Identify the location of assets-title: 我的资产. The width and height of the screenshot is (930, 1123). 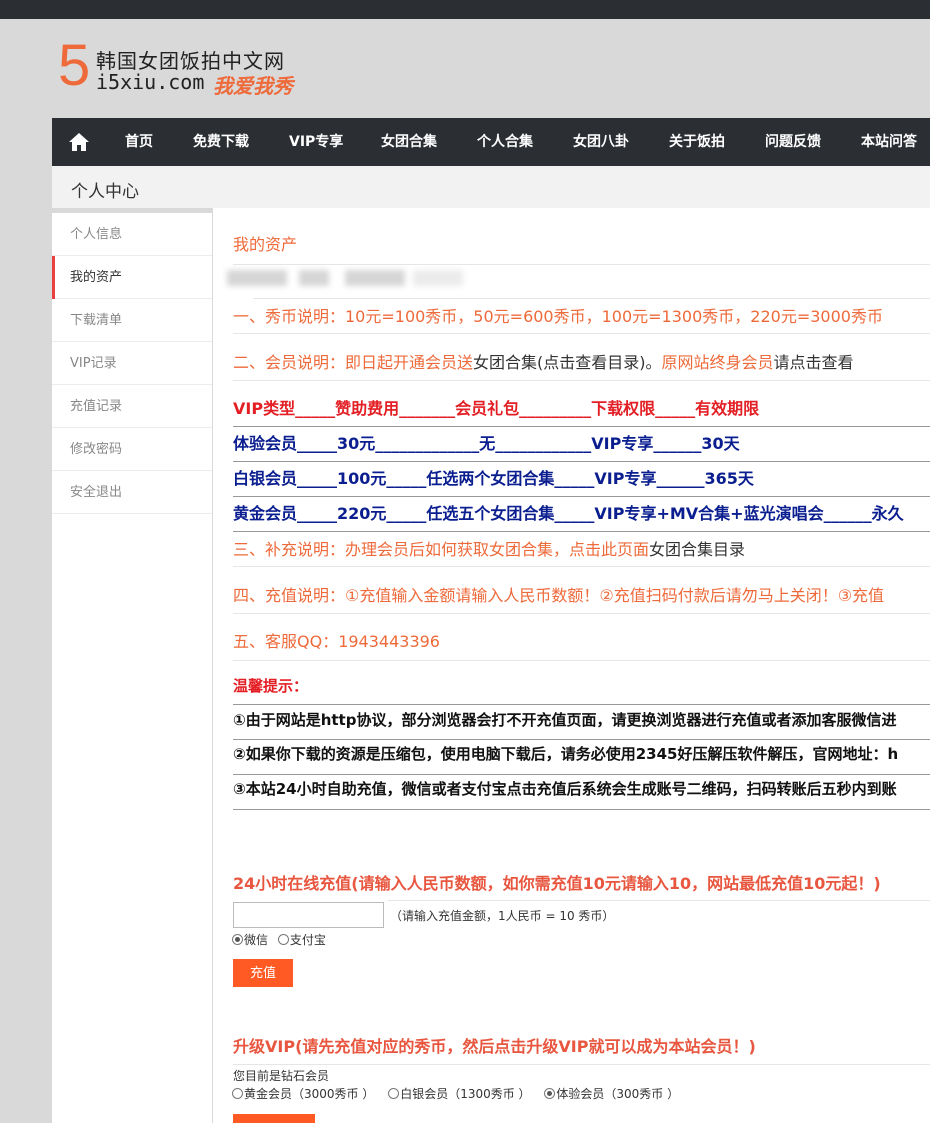
(265, 244).